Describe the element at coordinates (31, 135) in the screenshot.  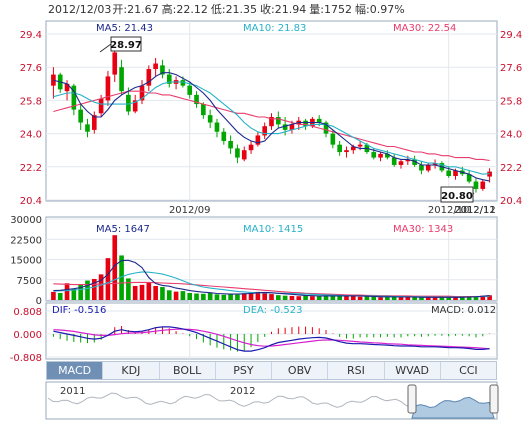
I see `price-tick-label-left: 24.0` at that location.